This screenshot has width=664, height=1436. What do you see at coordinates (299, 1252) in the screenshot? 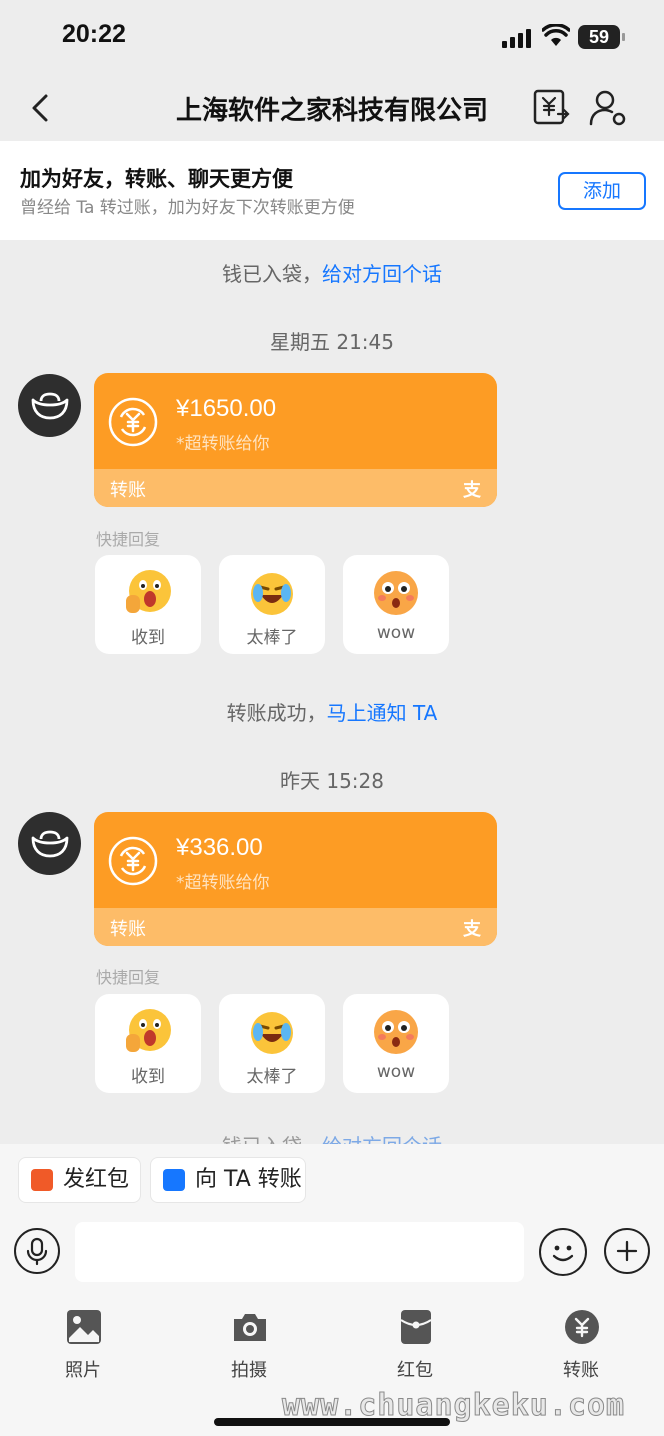
I see `message-input` at bounding box center [299, 1252].